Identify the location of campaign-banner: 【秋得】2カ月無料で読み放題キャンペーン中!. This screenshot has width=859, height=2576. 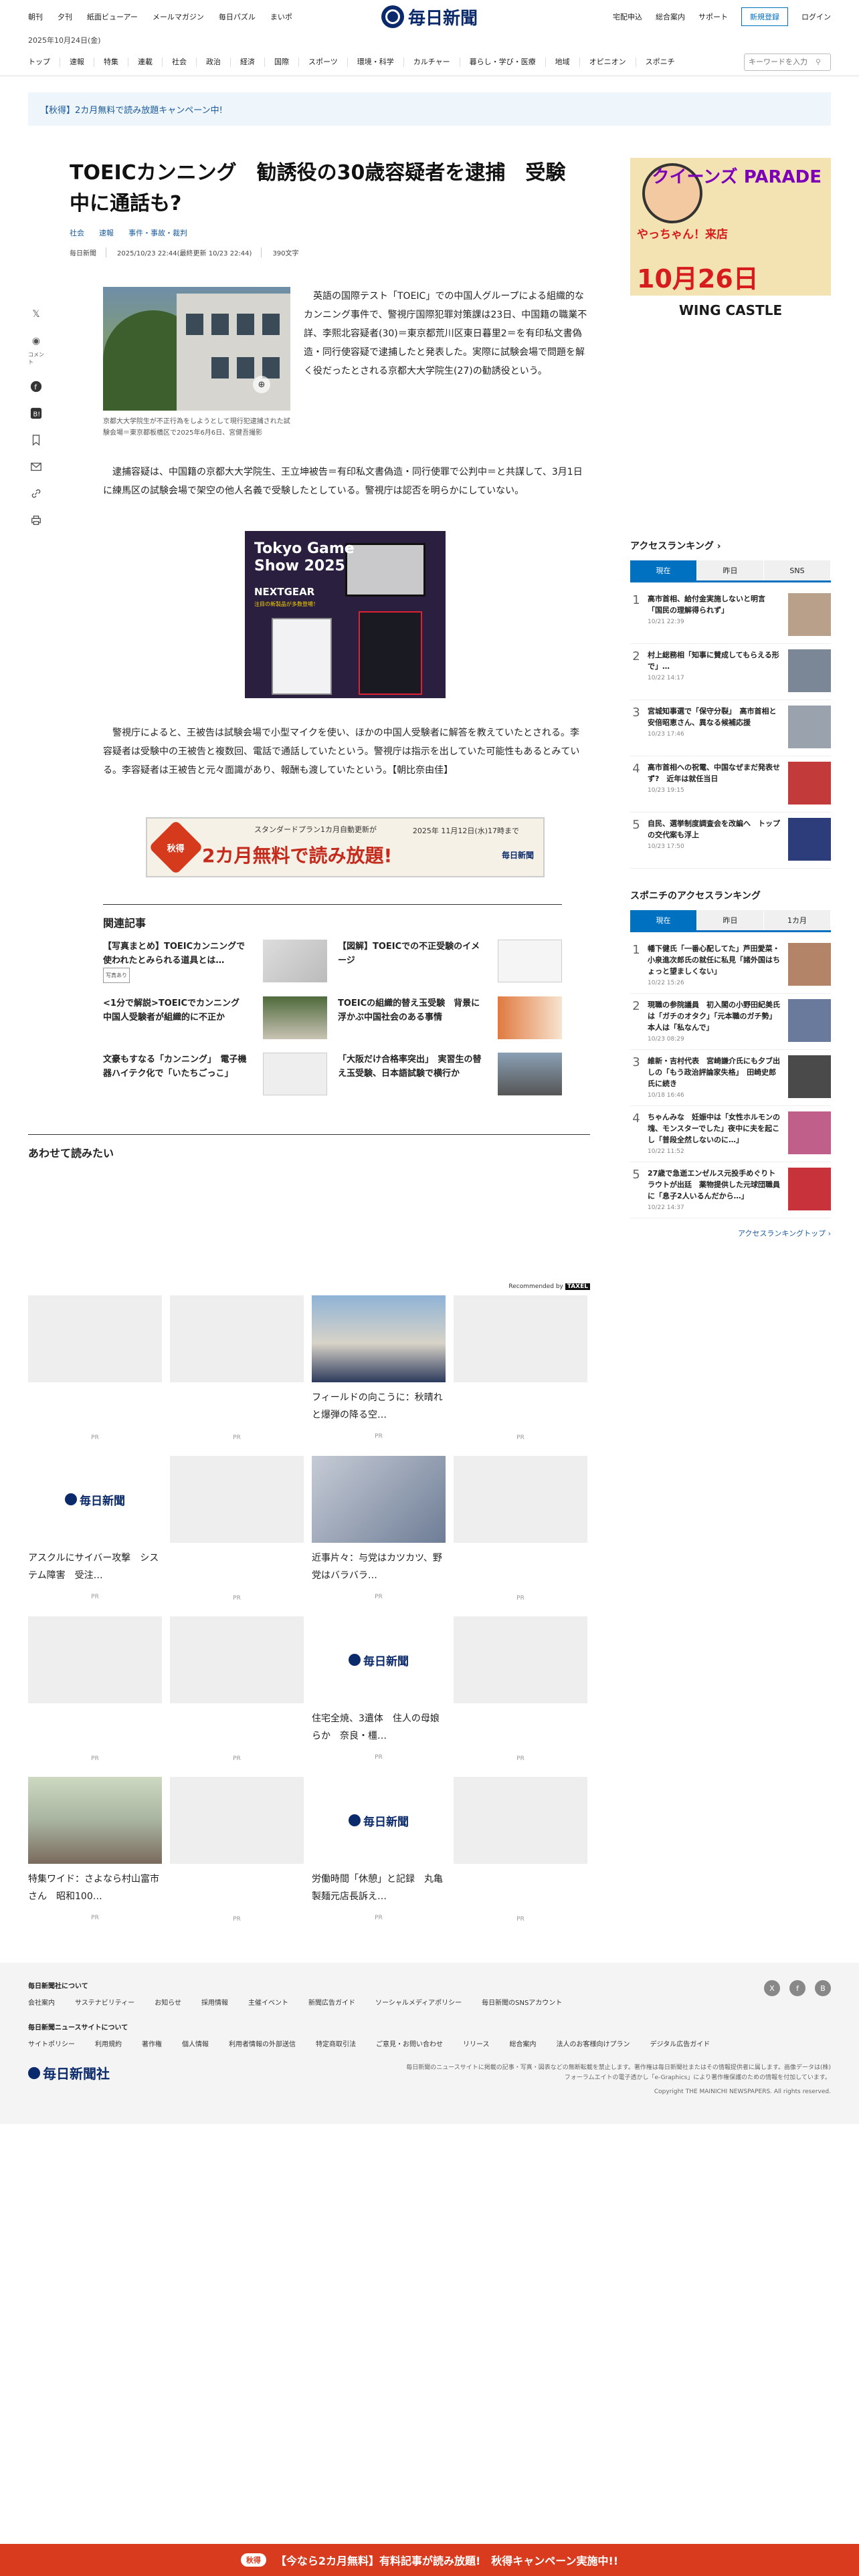
(429, 109).